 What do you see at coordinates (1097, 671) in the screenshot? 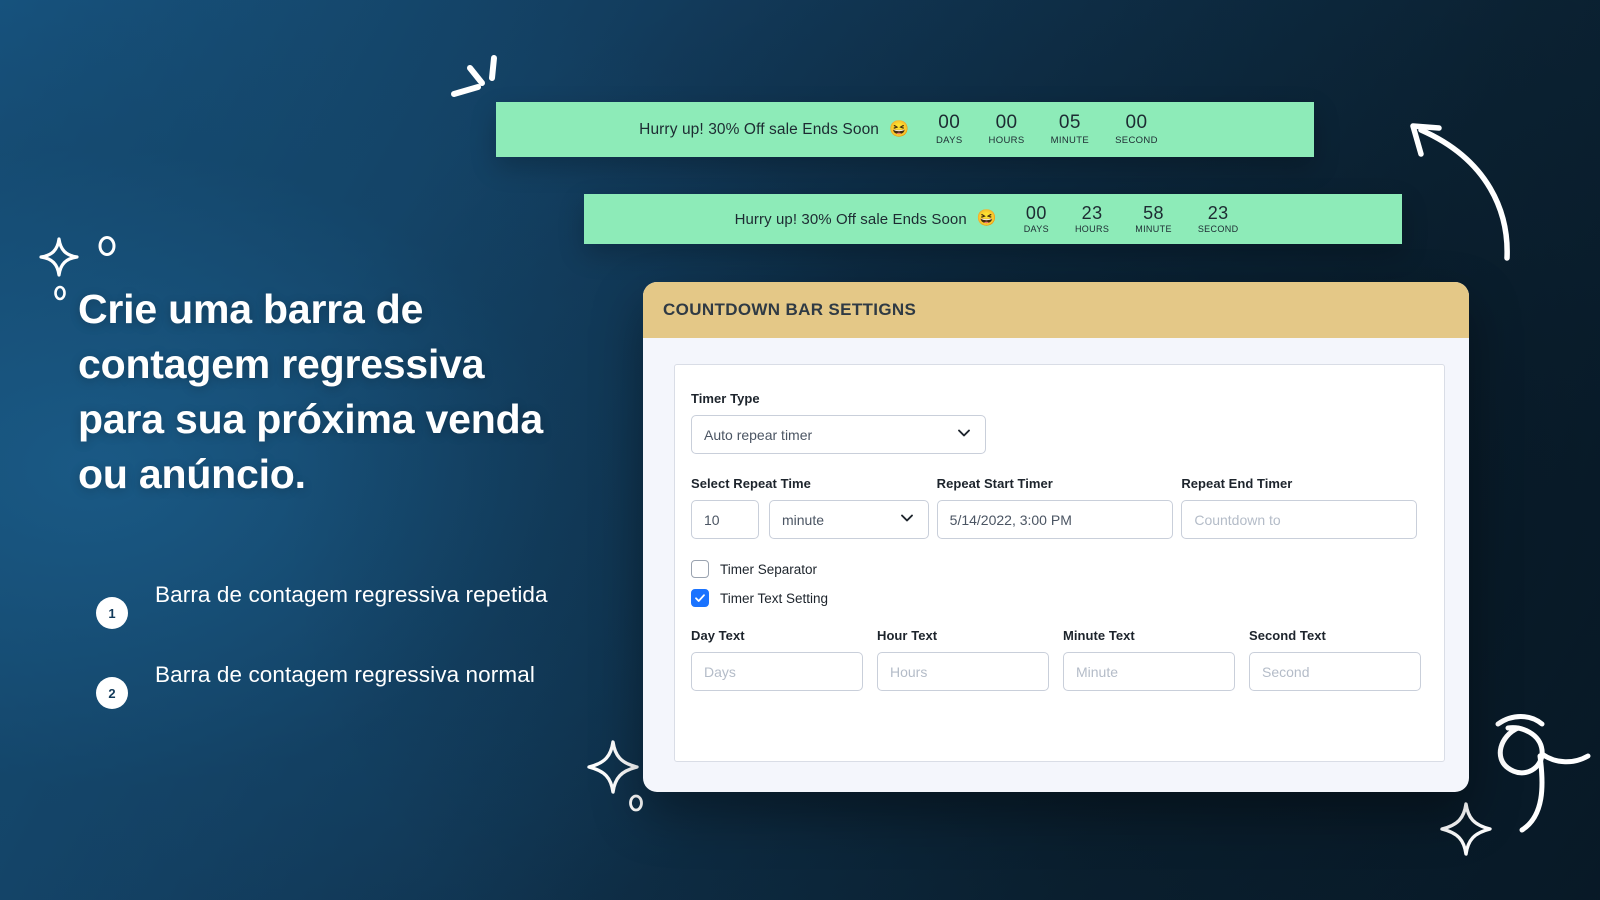
I see `minute-text-placeholder: Minute` at bounding box center [1097, 671].